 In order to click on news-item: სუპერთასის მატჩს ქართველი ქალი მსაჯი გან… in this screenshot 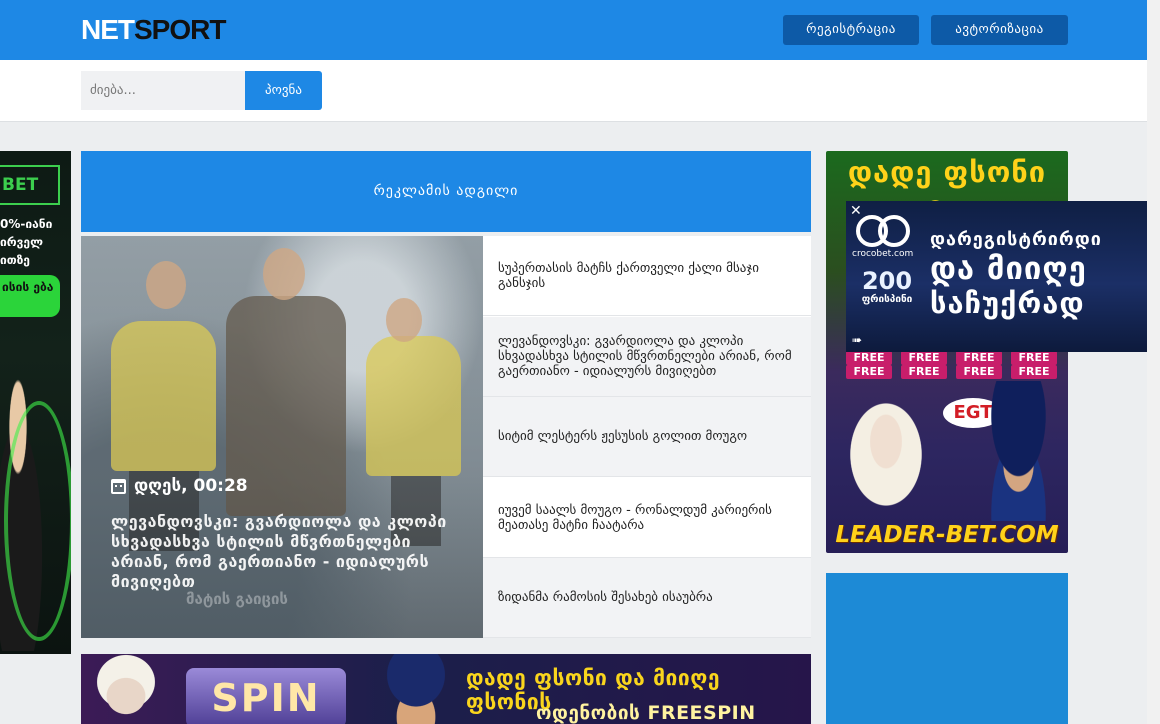, I will do `click(647, 276)`.